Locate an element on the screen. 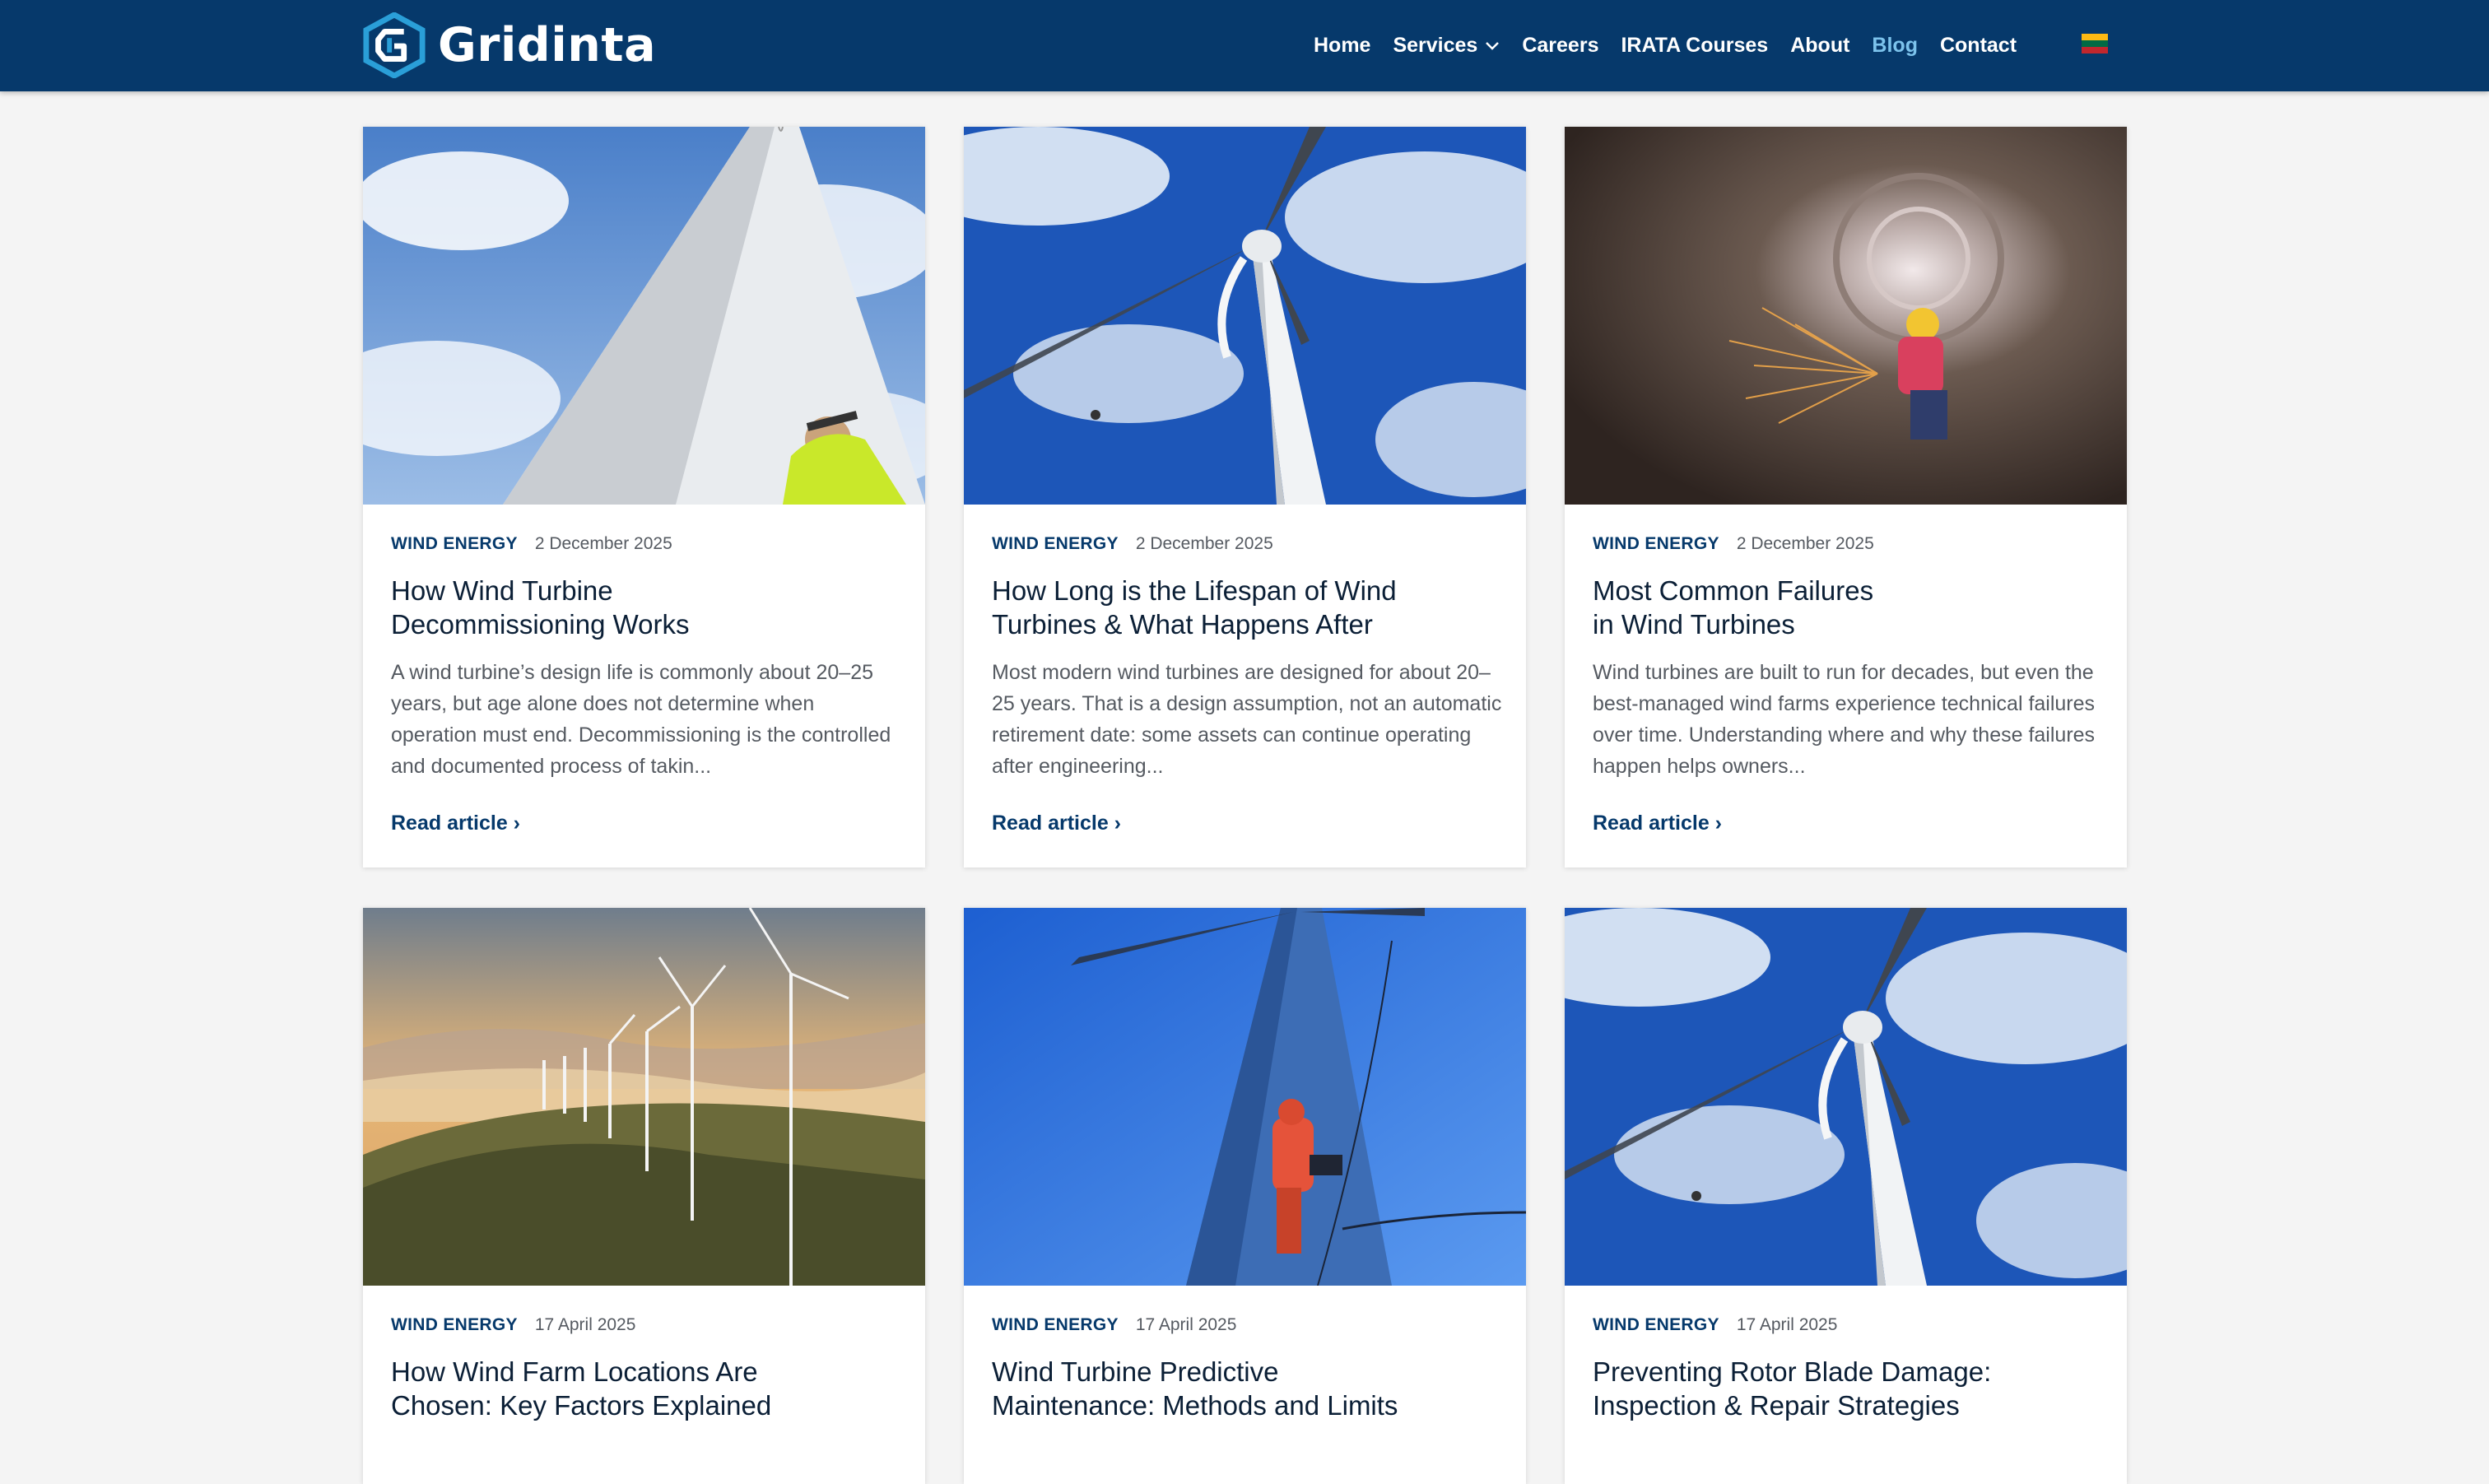  title-line: Most Common Failures is located at coordinates (1733, 590).